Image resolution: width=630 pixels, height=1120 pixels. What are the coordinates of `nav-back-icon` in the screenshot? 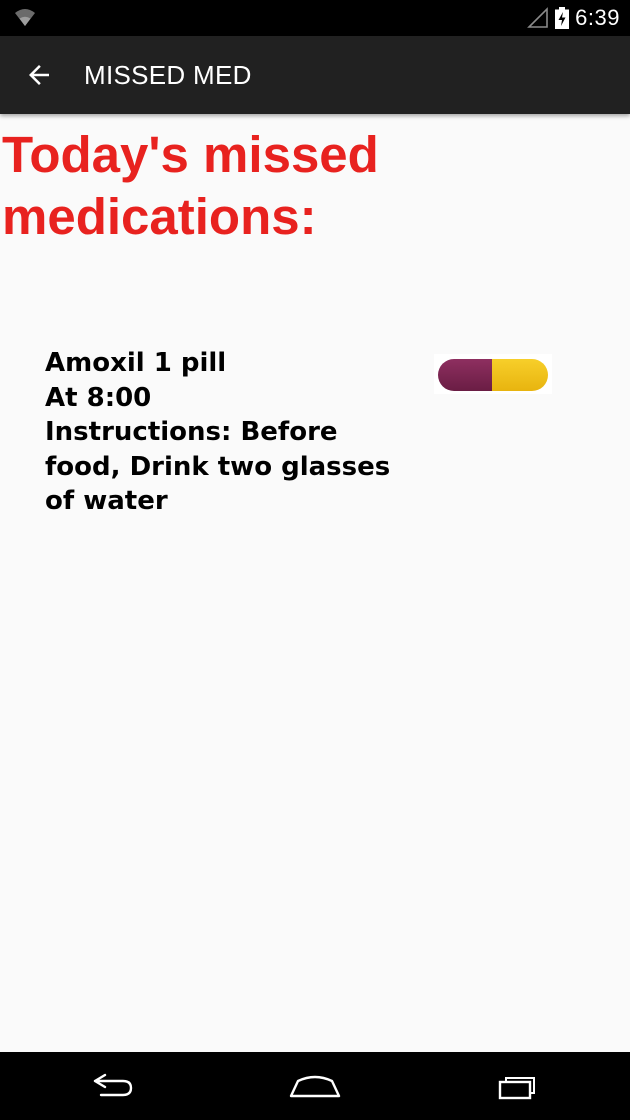 It's located at (113, 1085).